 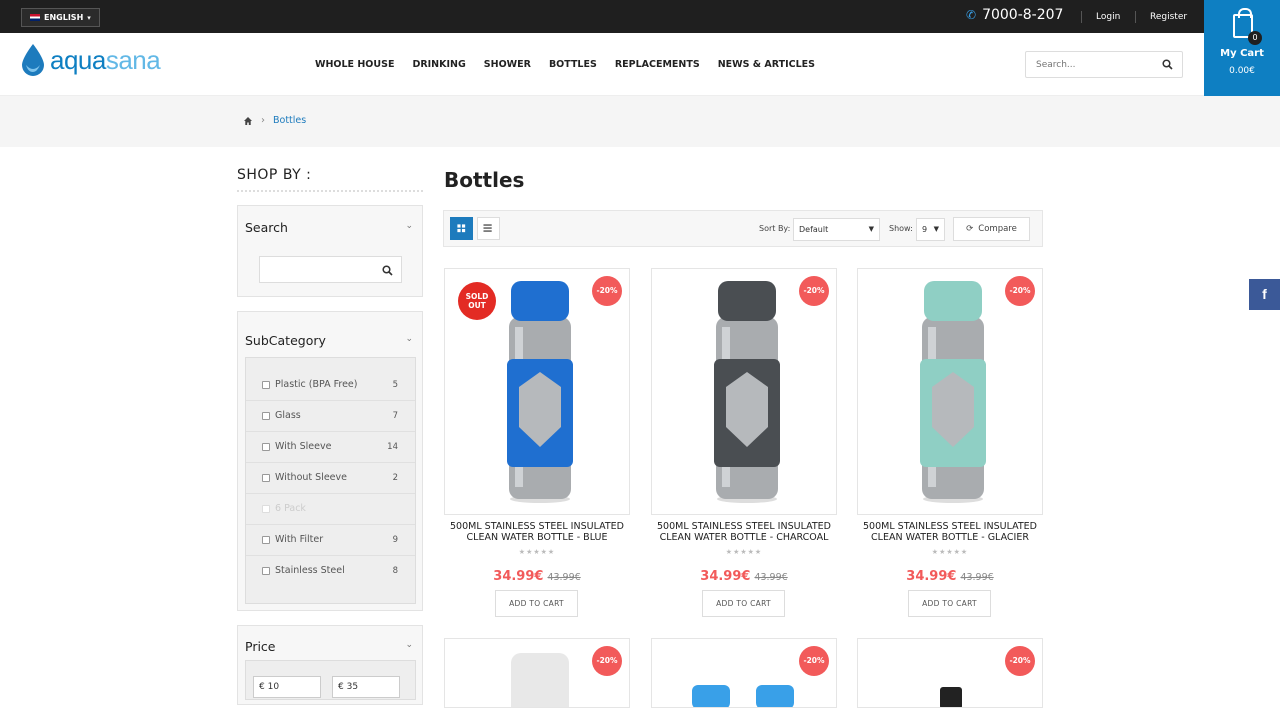 What do you see at coordinates (289, 120) in the screenshot?
I see `breadcrumb-current: Bottles` at bounding box center [289, 120].